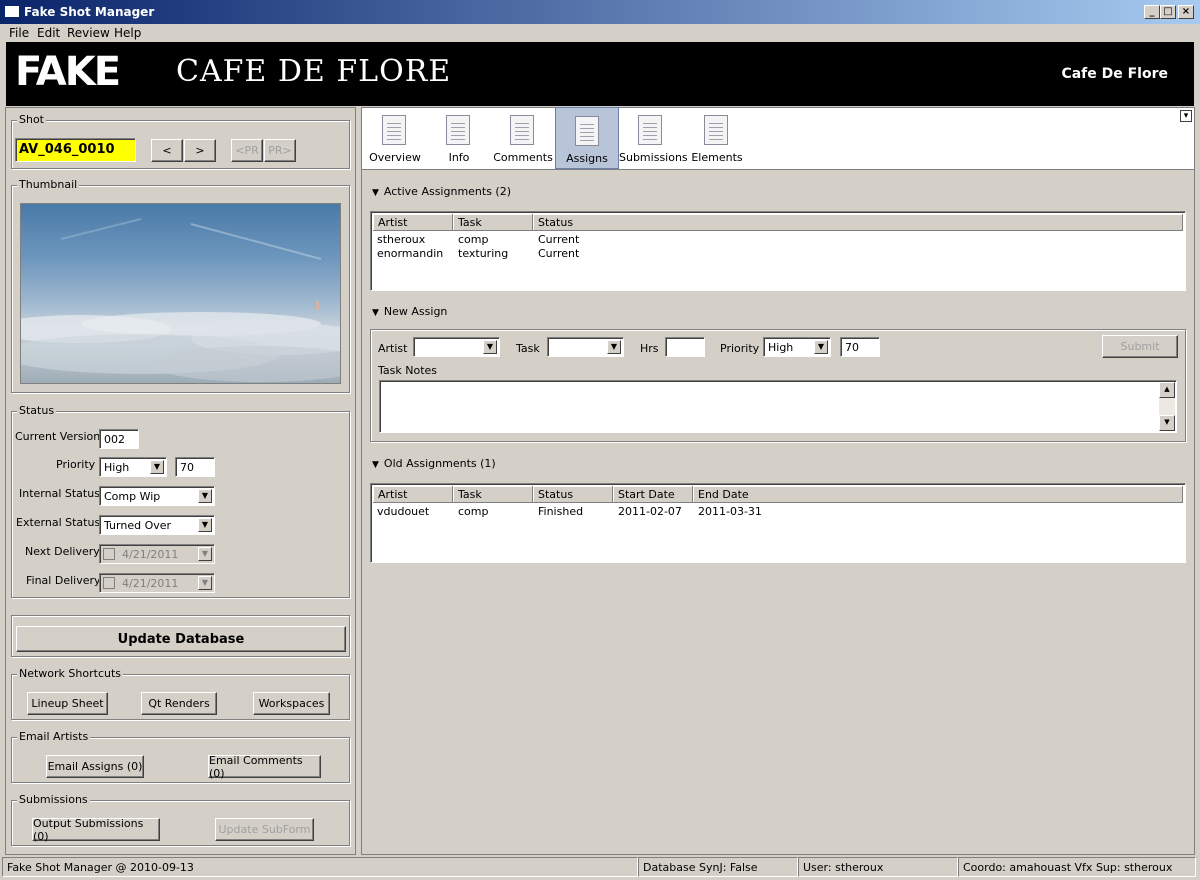 This screenshot has width=1200, height=880. What do you see at coordinates (878, 867) in the screenshot?
I see `statusbar-user: User: stheroux` at bounding box center [878, 867].